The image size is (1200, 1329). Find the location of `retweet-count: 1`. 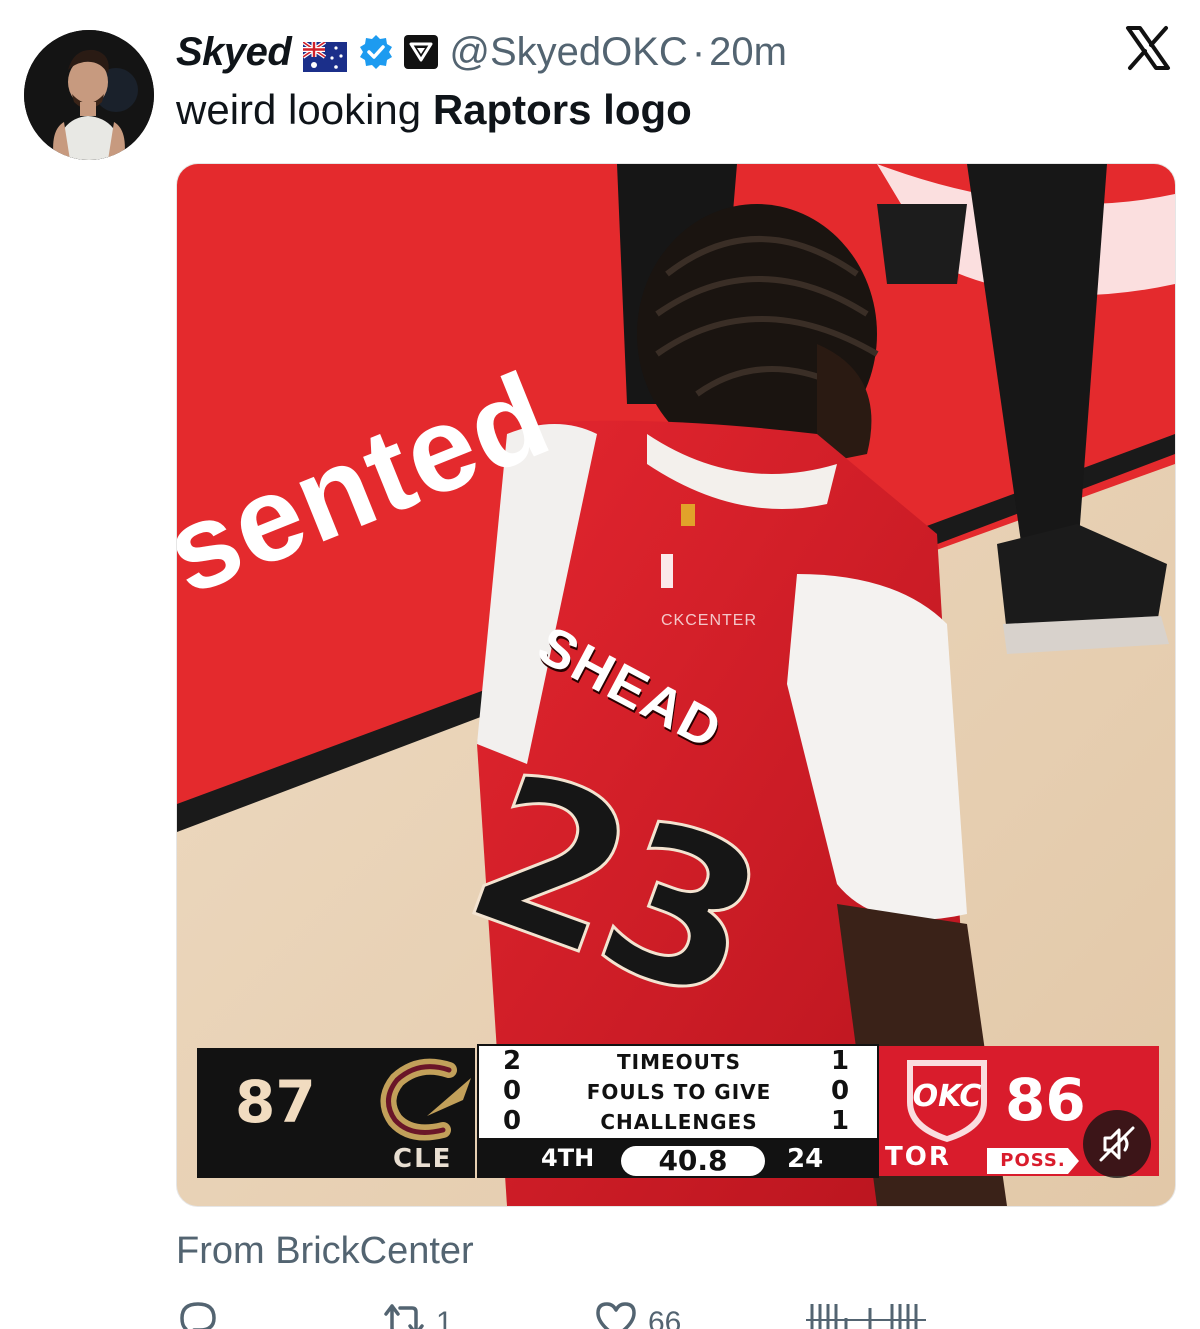

retweet-count: 1 is located at coordinates (444, 1317).